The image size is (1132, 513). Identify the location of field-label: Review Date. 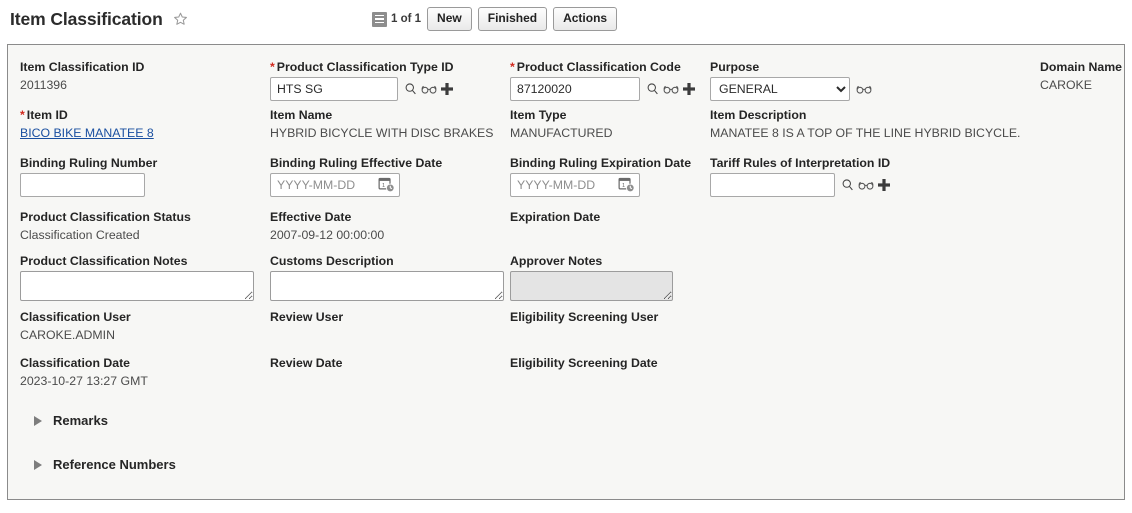
(306, 363).